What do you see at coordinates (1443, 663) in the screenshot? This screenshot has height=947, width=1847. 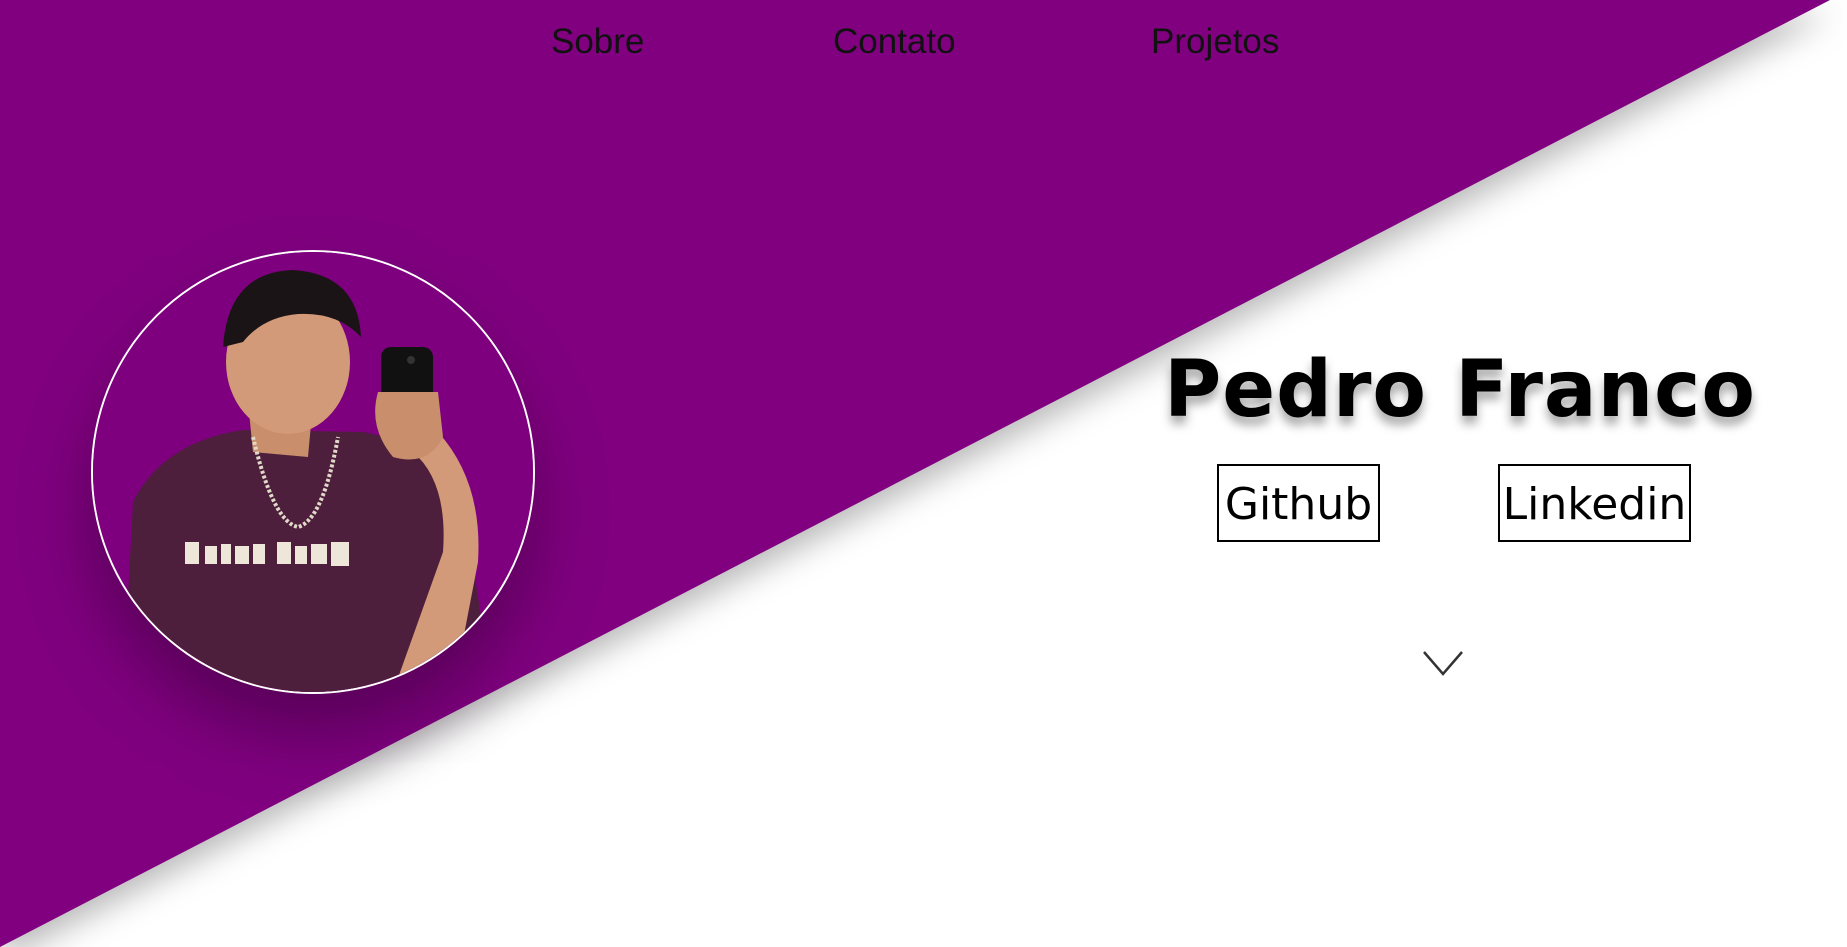 I see `chevron-down-icon` at bounding box center [1443, 663].